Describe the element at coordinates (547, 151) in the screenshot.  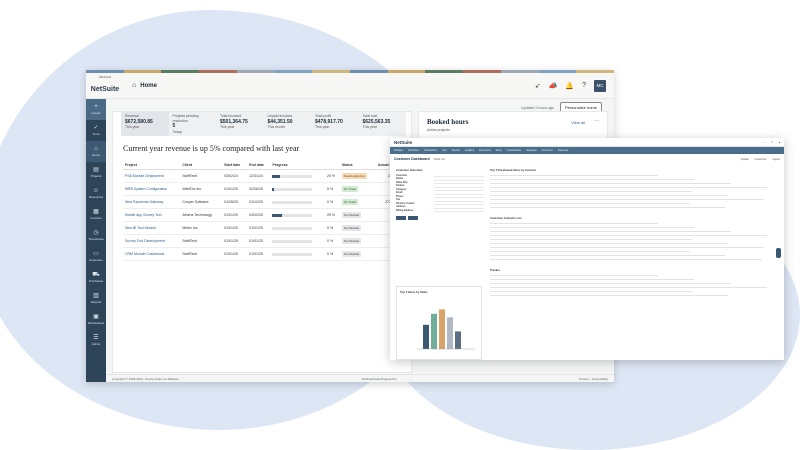
I see `nav-item: Commerce` at that location.